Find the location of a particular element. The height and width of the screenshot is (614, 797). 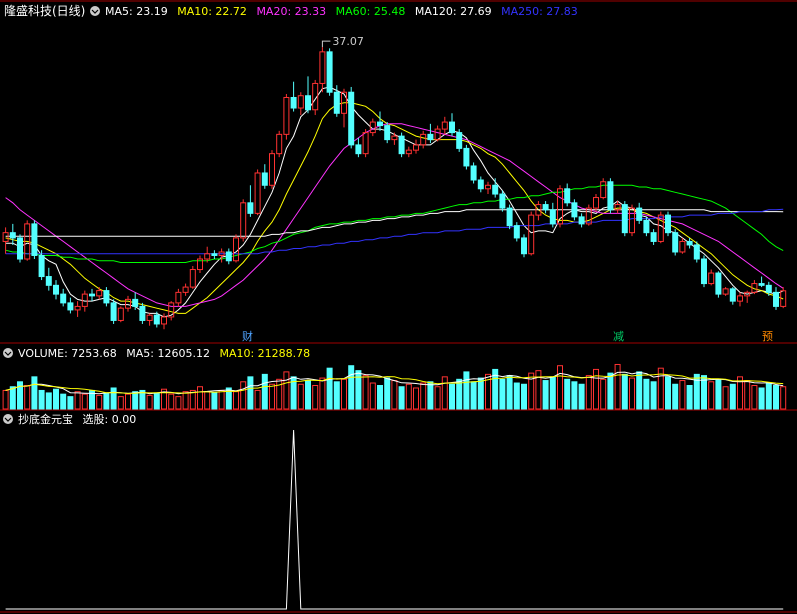

event-marker-reduce: 减 is located at coordinates (618, 336).